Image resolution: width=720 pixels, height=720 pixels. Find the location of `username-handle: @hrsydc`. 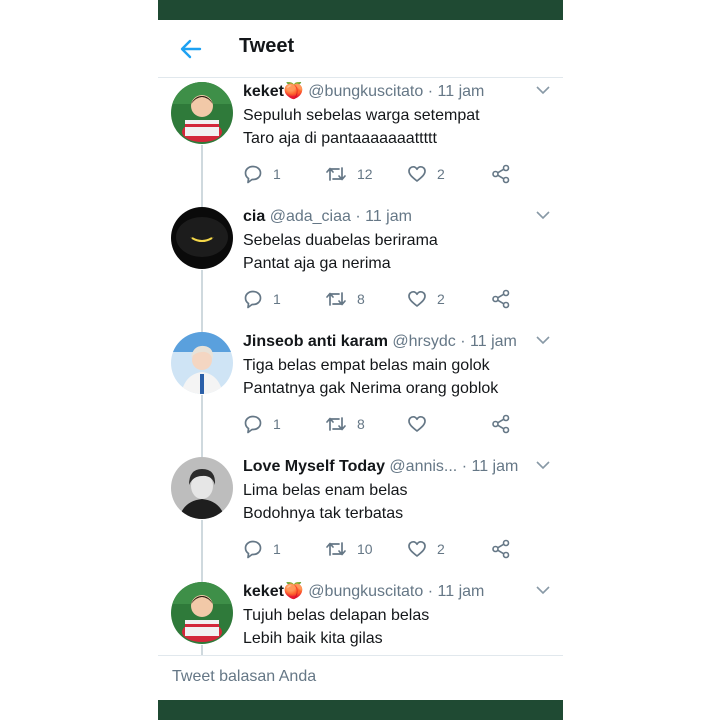

username-handle: @hrsydc is located at coordinates (423, 341).